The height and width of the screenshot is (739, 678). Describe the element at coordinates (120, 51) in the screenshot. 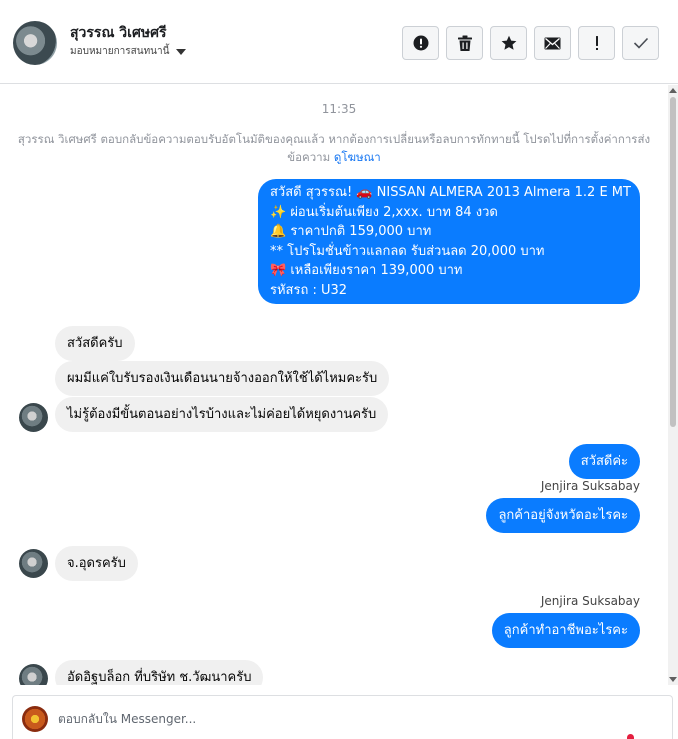

I see `assign-label: มอบหมายการสนทนานี้` at that location.